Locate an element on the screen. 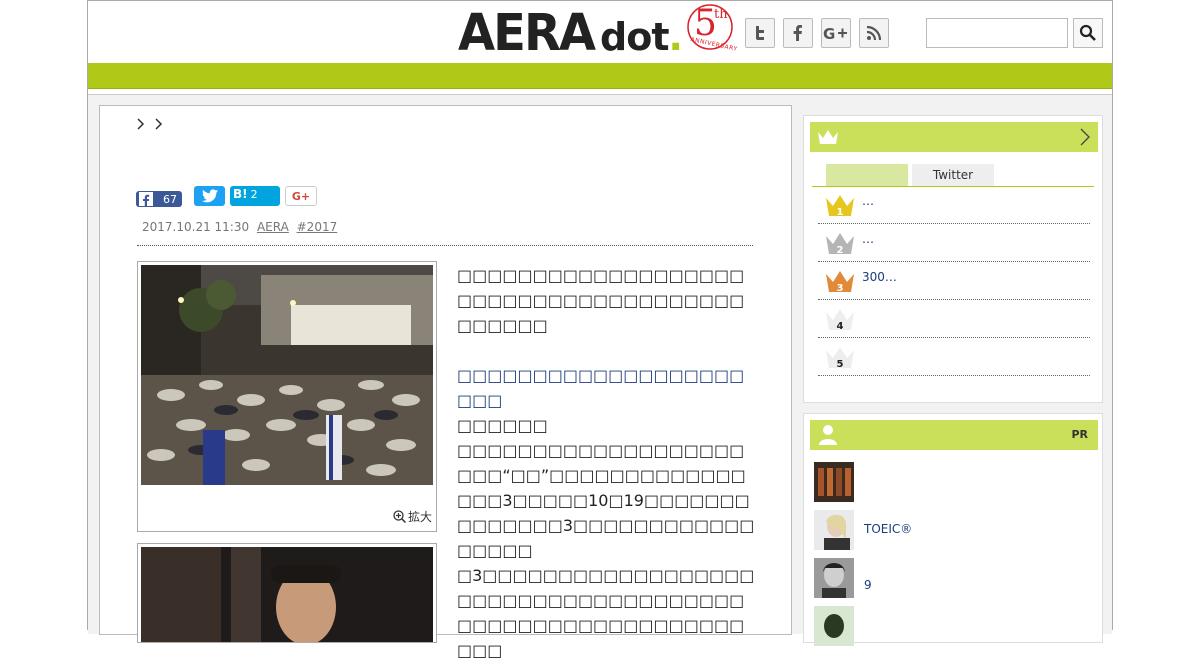  rally-photo is located at coordinates (287, 375).